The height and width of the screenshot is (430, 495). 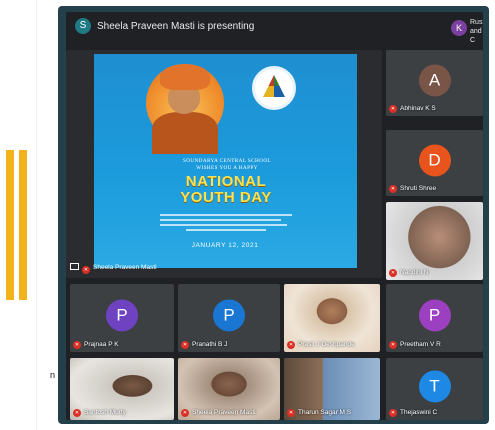 I want to click on poster-portrait-robe, so click(x=185, y=133).